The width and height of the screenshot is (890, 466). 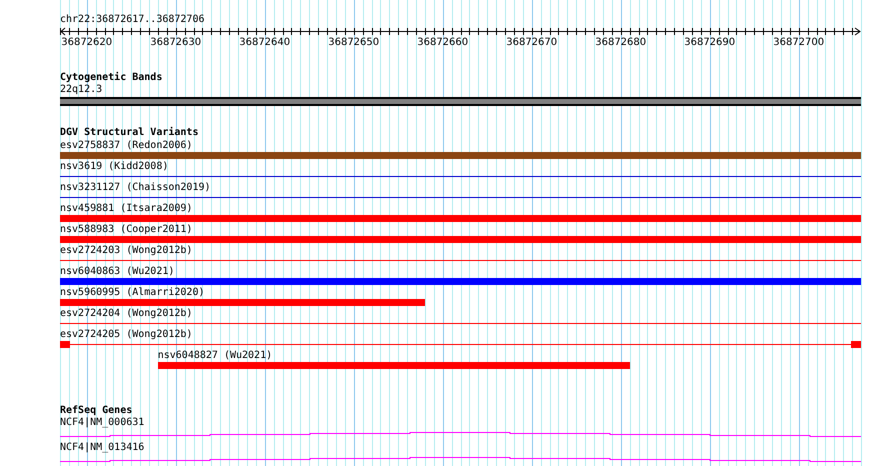 I want to click on variant-label: nsv3231127 (Chaisson2019), so click(x=135, y=187).